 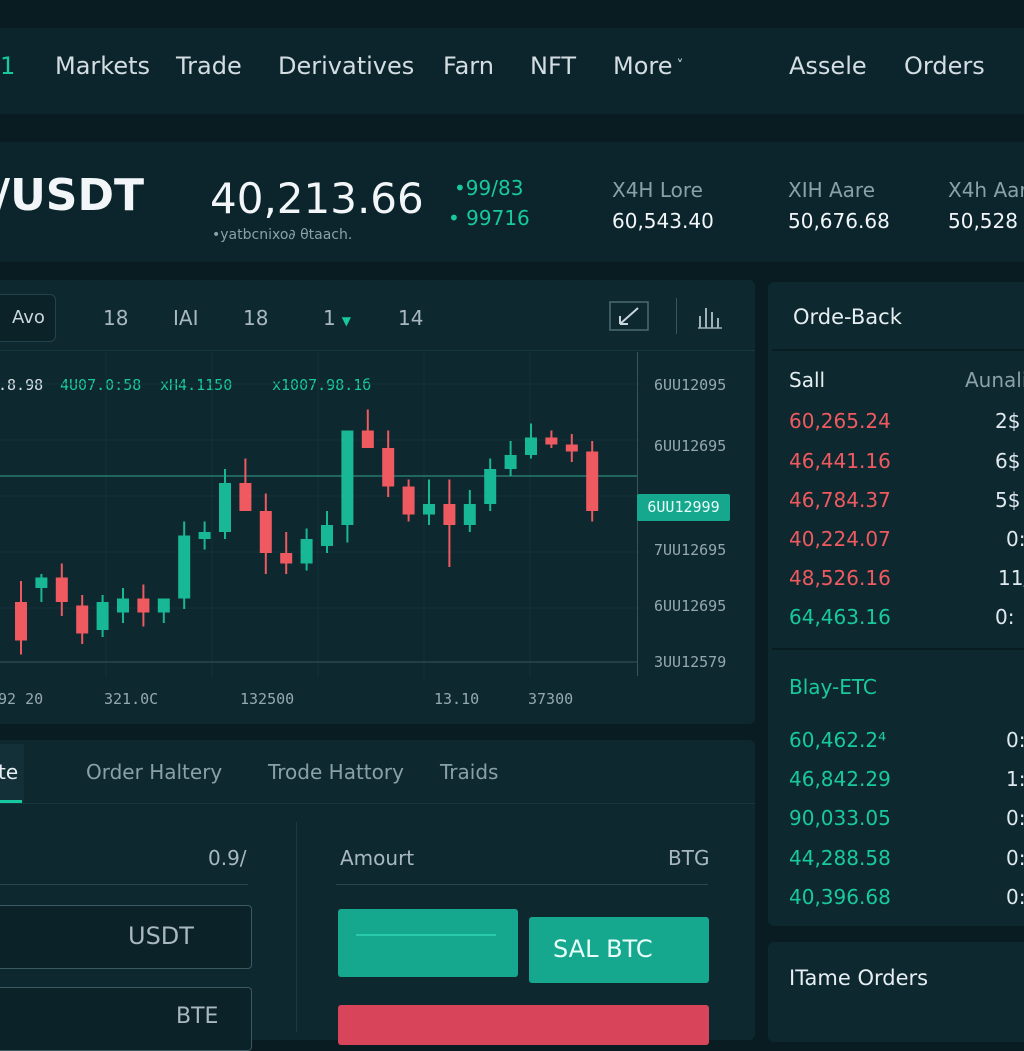 I want to click on btc-input-unit: BTE, so click(x=197, y=1016).